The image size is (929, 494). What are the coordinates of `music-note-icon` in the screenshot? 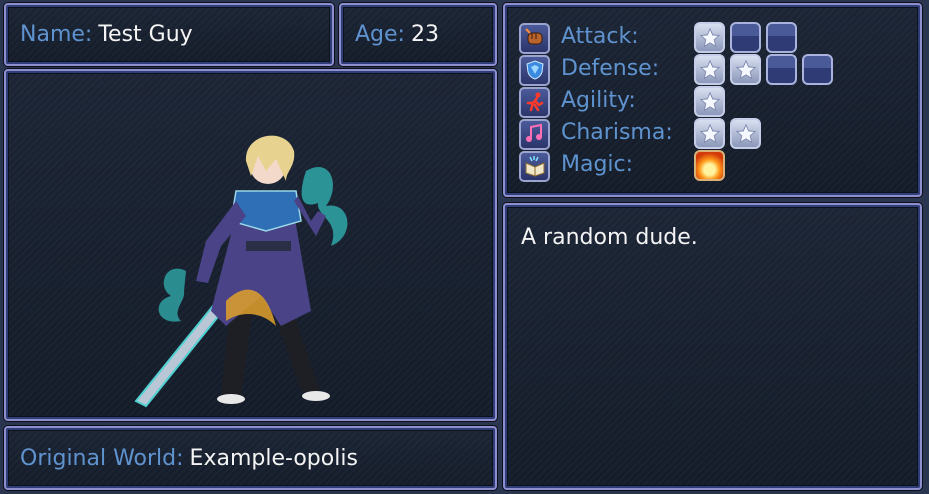 It's located at (534, 134).